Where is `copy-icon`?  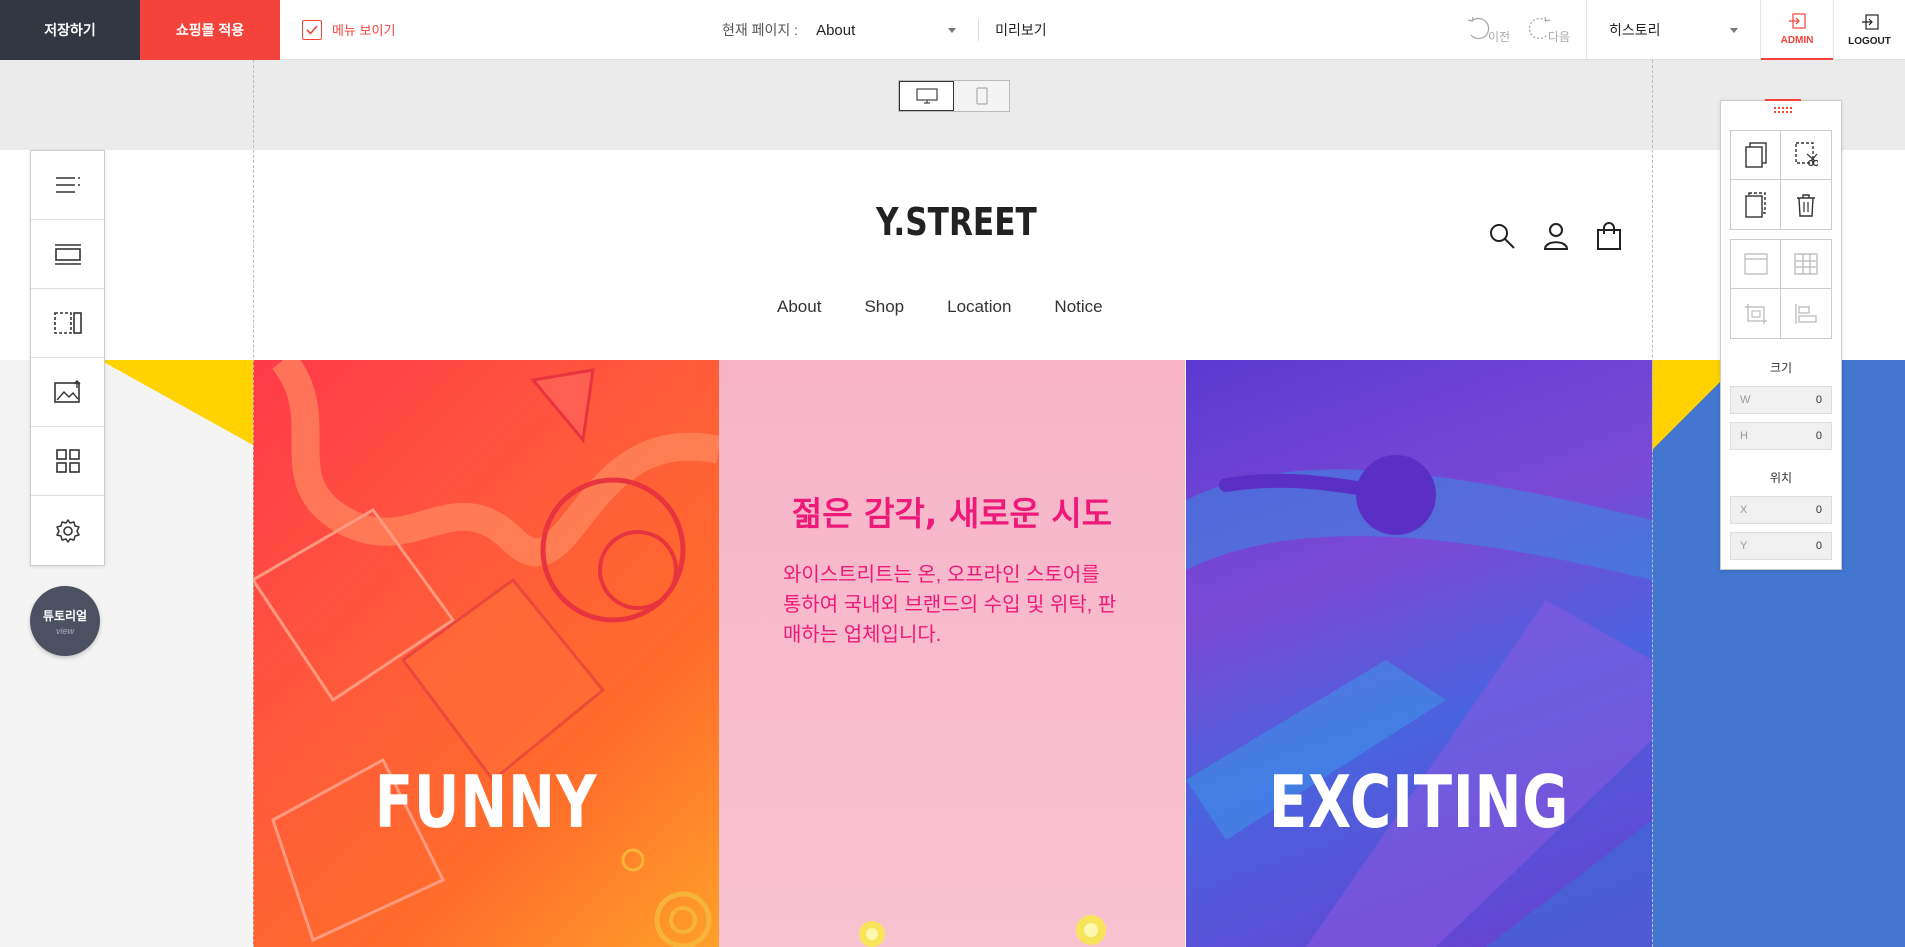 copy-icon is located at coordinates (1755, 155).